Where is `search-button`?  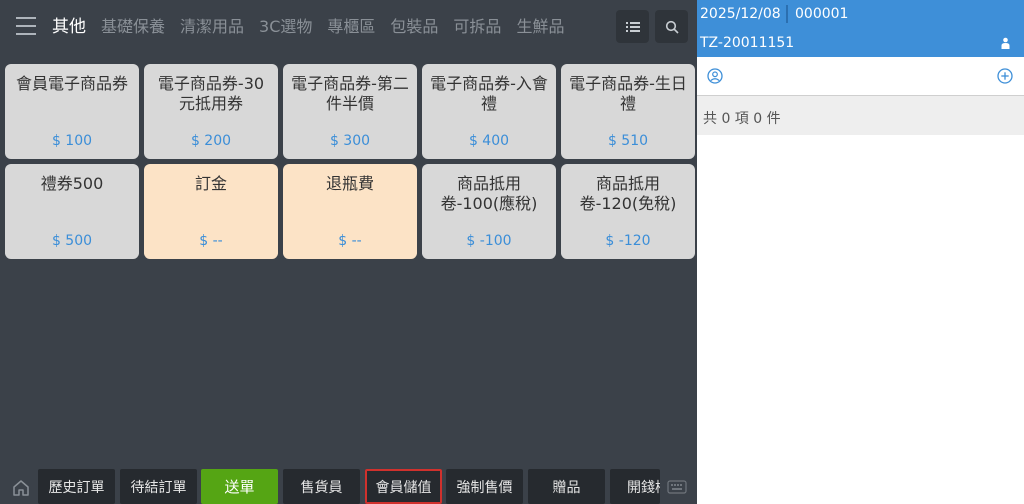 search-button is located at coordinates (671, 26).